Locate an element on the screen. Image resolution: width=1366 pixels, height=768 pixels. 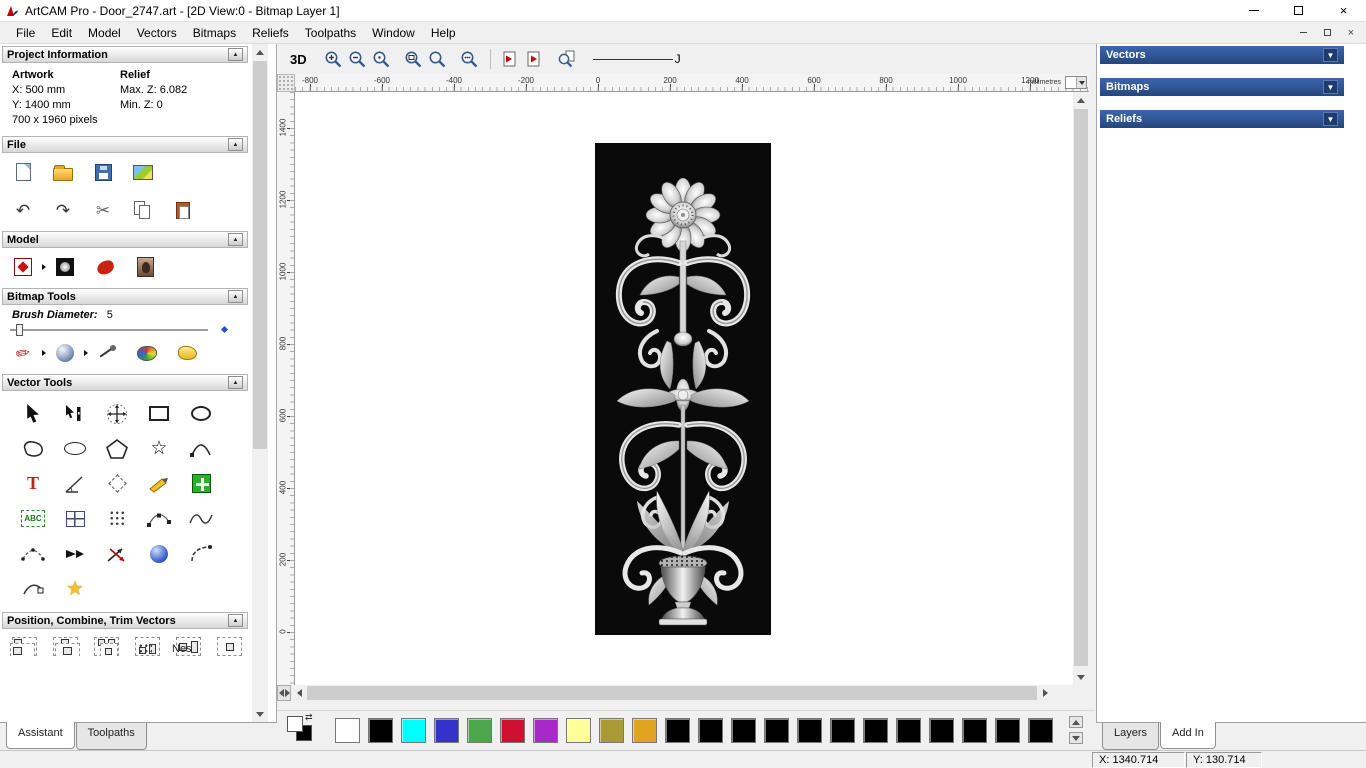
menu-vectors: Vectors is located at coordinates (157, 33).